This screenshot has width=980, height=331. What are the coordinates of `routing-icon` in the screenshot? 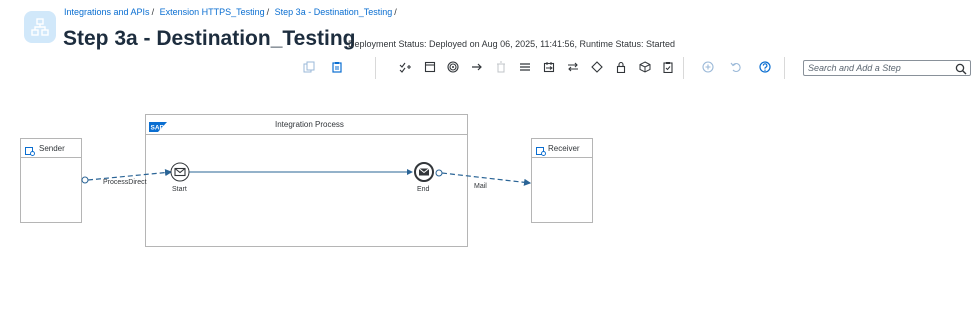 It's located at (549, 67).